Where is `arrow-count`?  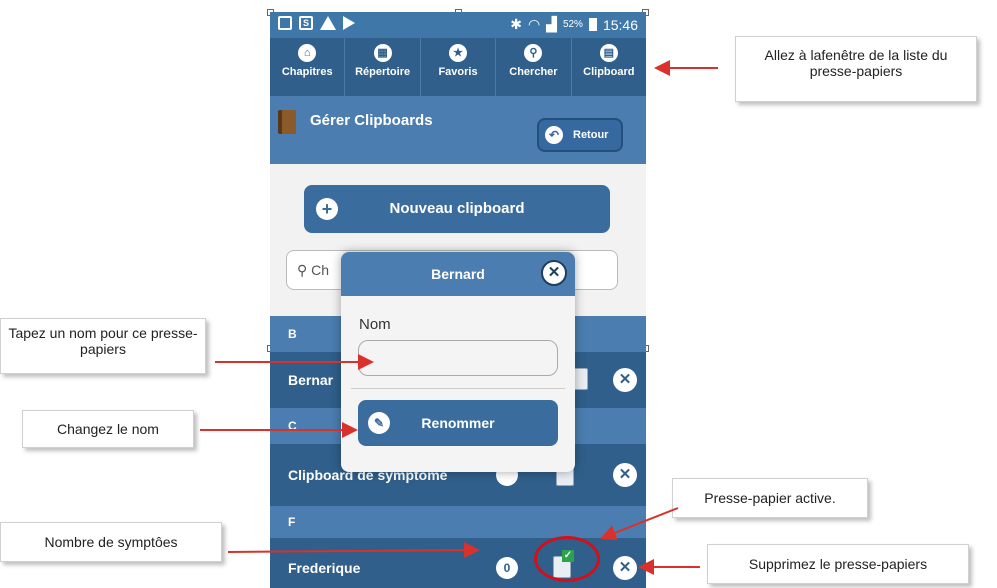
arrow-count is located at coordinates (353, 550).